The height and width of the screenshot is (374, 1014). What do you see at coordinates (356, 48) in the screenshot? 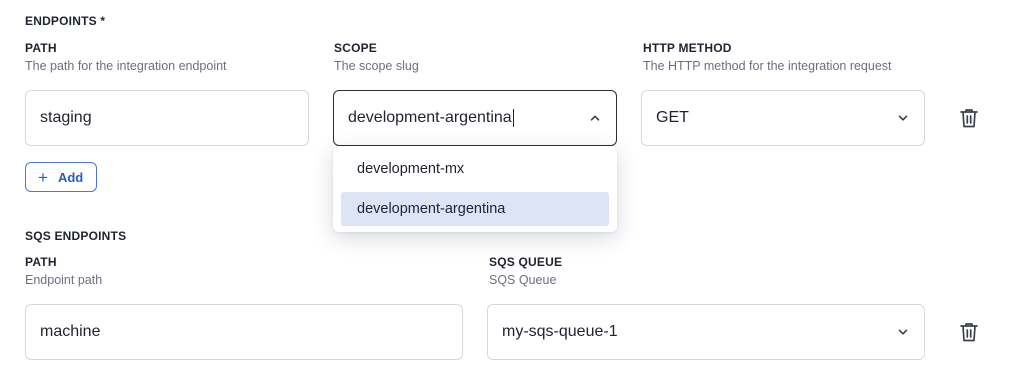
I see `scope-column-label: SCOPE` at bounding box center [356, 48].